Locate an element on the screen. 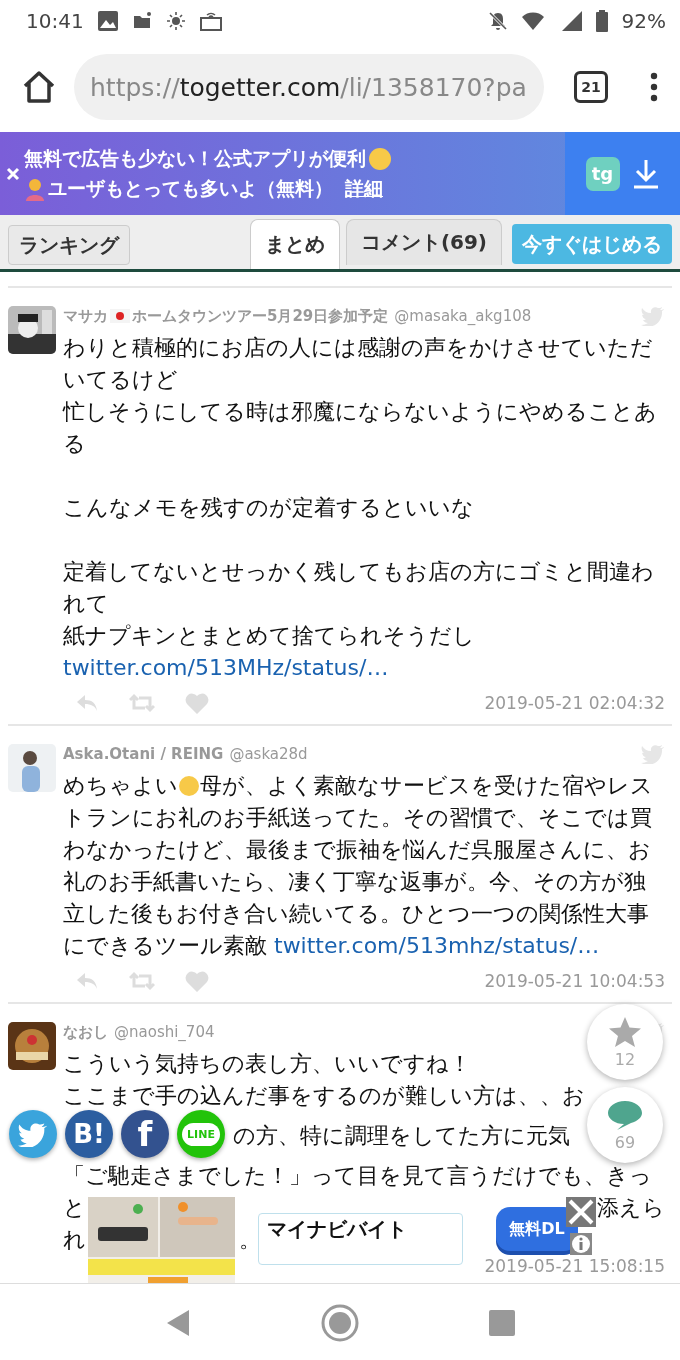 This screenshot has height=1360, width=680. banner-text: 無料で広告も少ない！公式アプリが便利 is located at coordinates (195, 158).